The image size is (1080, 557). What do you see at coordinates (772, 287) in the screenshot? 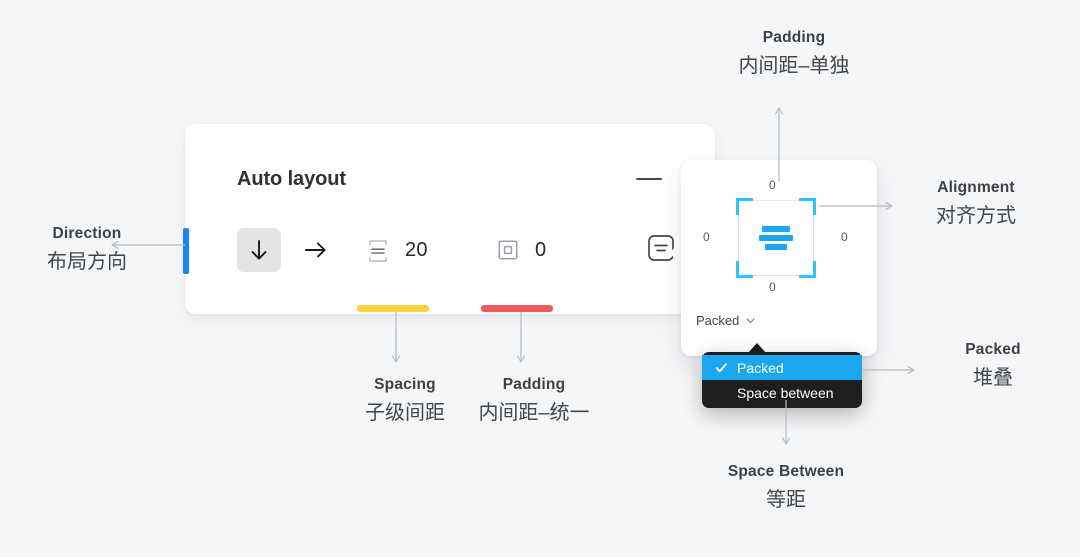
I see `popover-padding-bottom: 0` at bounding box center [772, 287].